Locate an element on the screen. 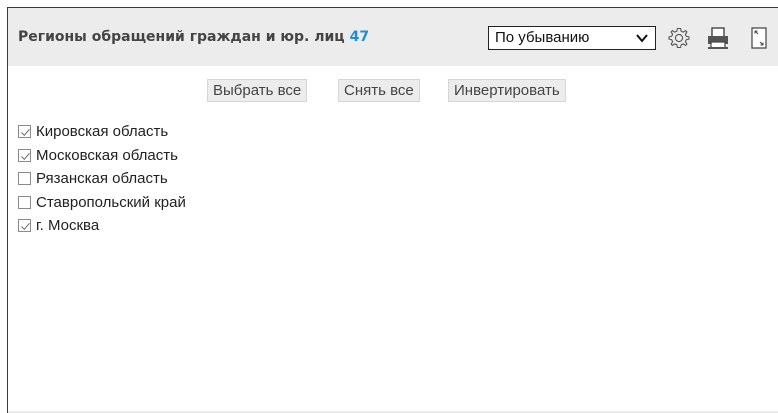 Image resolution: width=778 pixels, height=413 pixels. sort-order-select: По убыванию is located at coordinates (572, 38).